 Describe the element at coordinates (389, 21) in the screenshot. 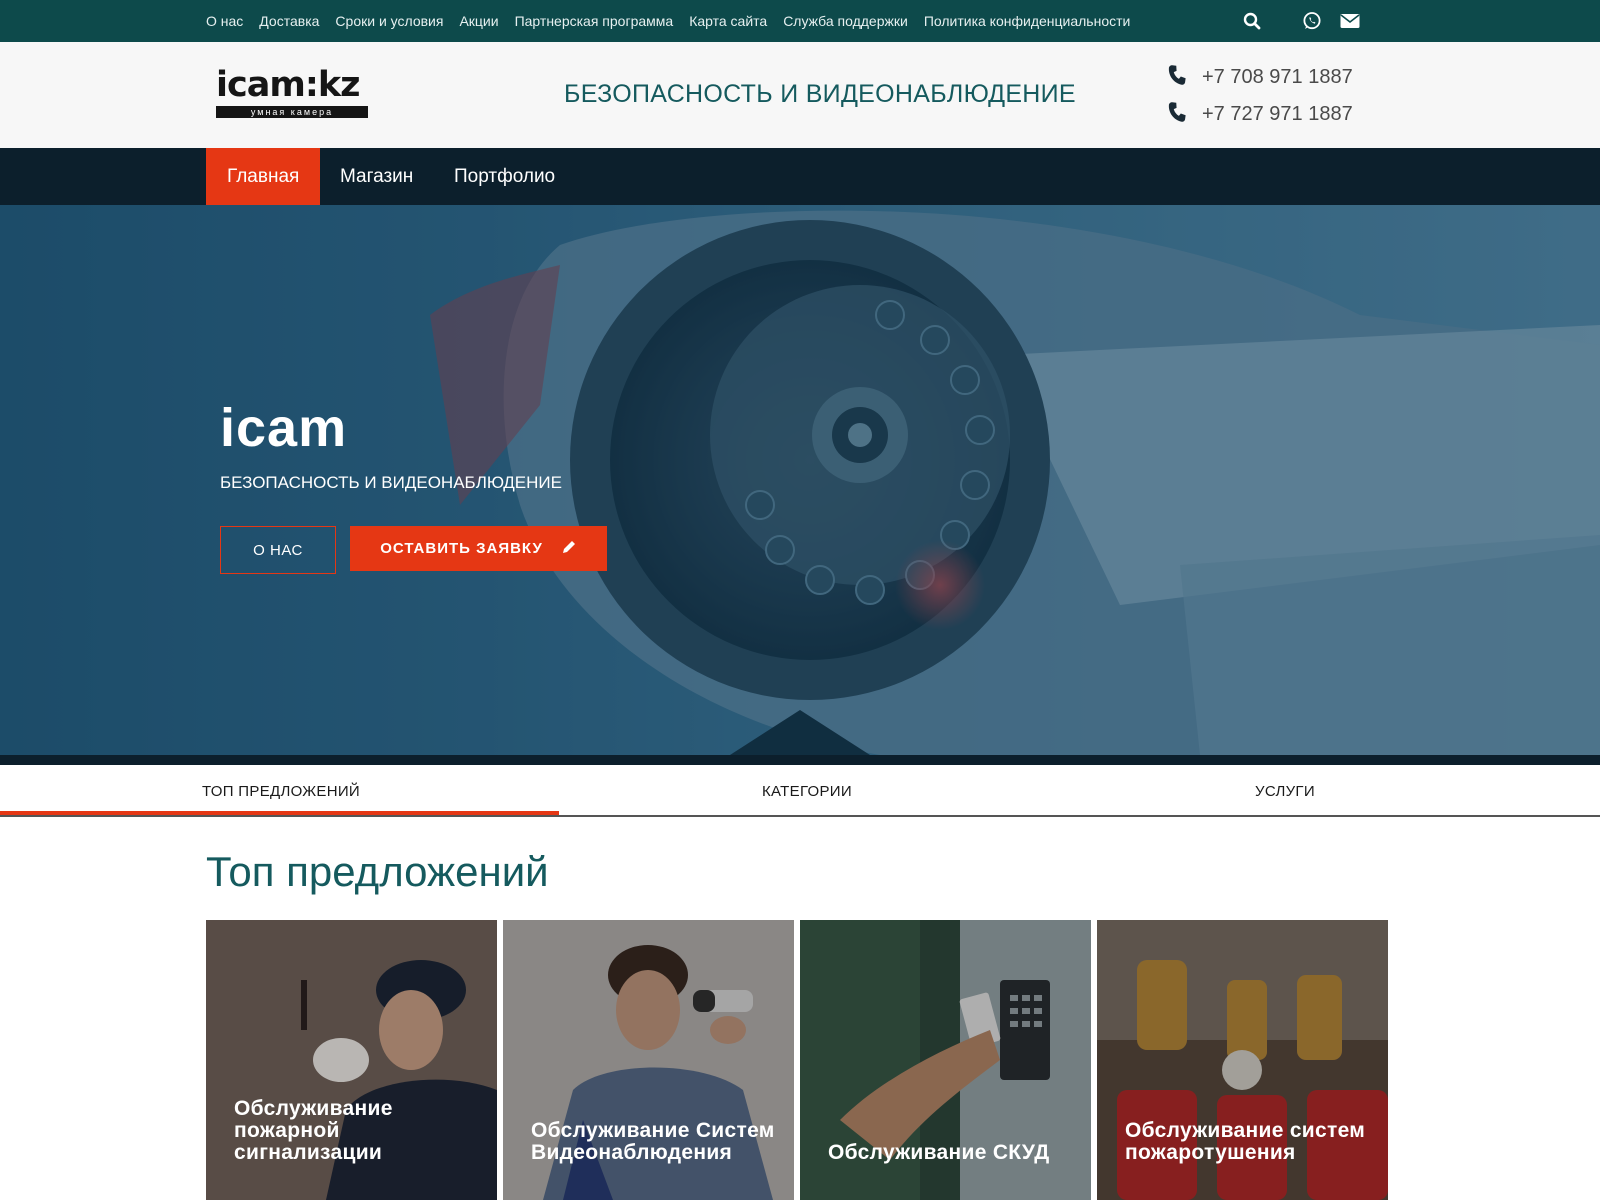

I see `top-link-terms: Сроки и условия` at that location.